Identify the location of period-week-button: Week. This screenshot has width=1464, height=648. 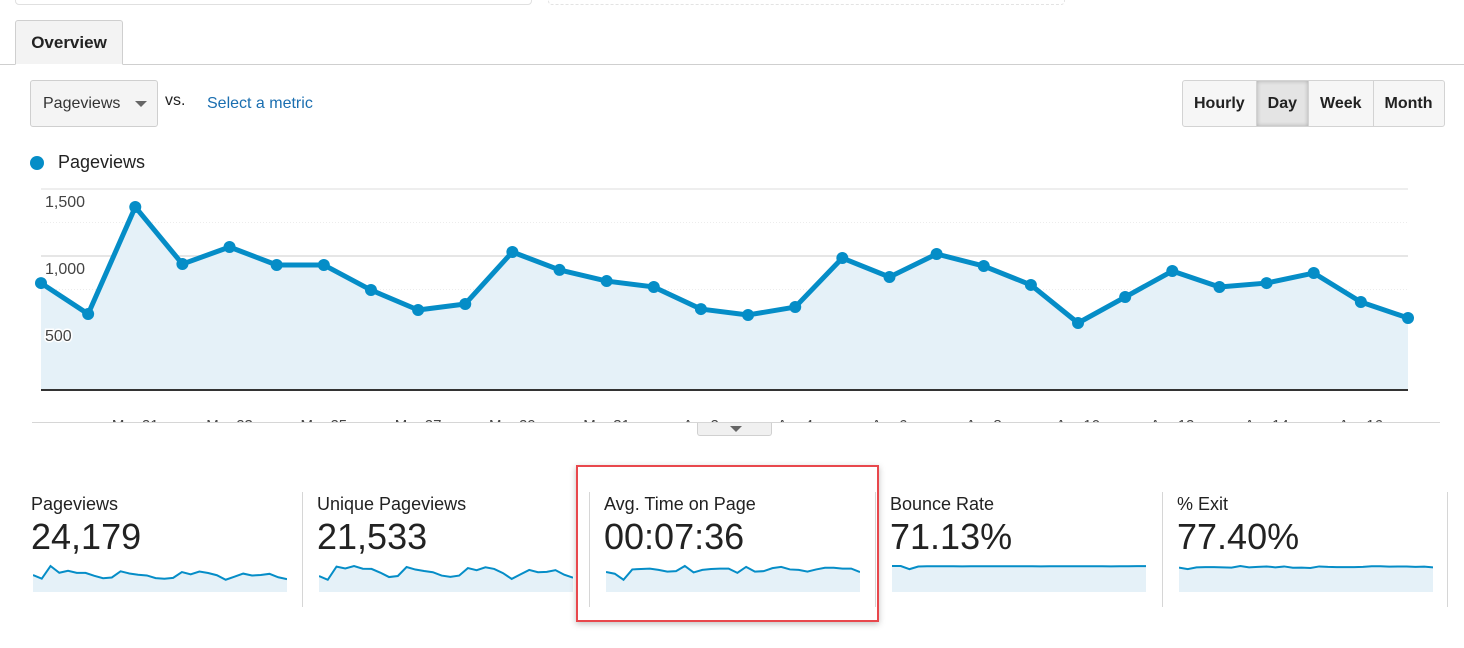
(1340, 103).